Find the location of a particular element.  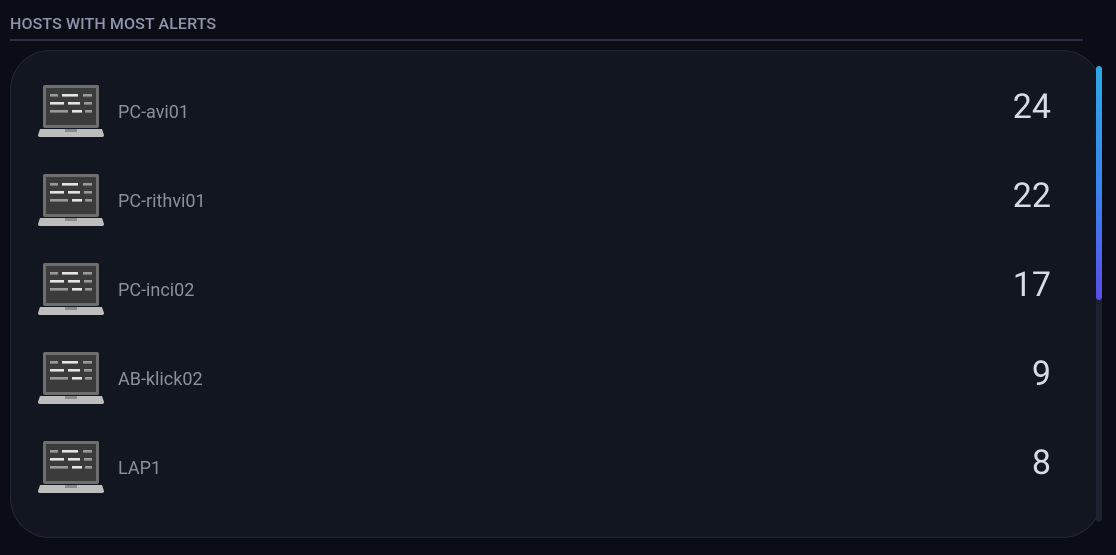

alert-count: 9 is located at coordinates (1041, 374).